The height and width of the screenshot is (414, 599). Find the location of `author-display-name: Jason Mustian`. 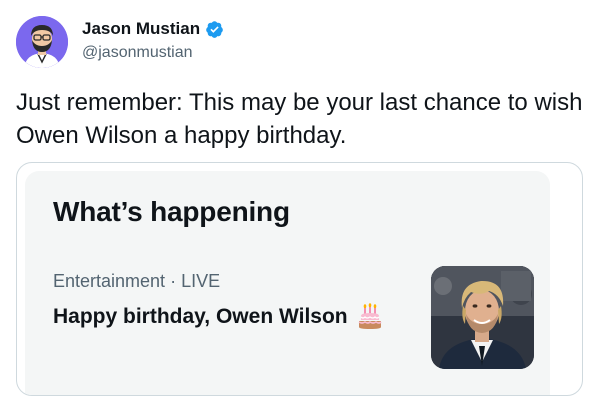

author-display-name: Jason Mustian is located at coordinates (141, 29).